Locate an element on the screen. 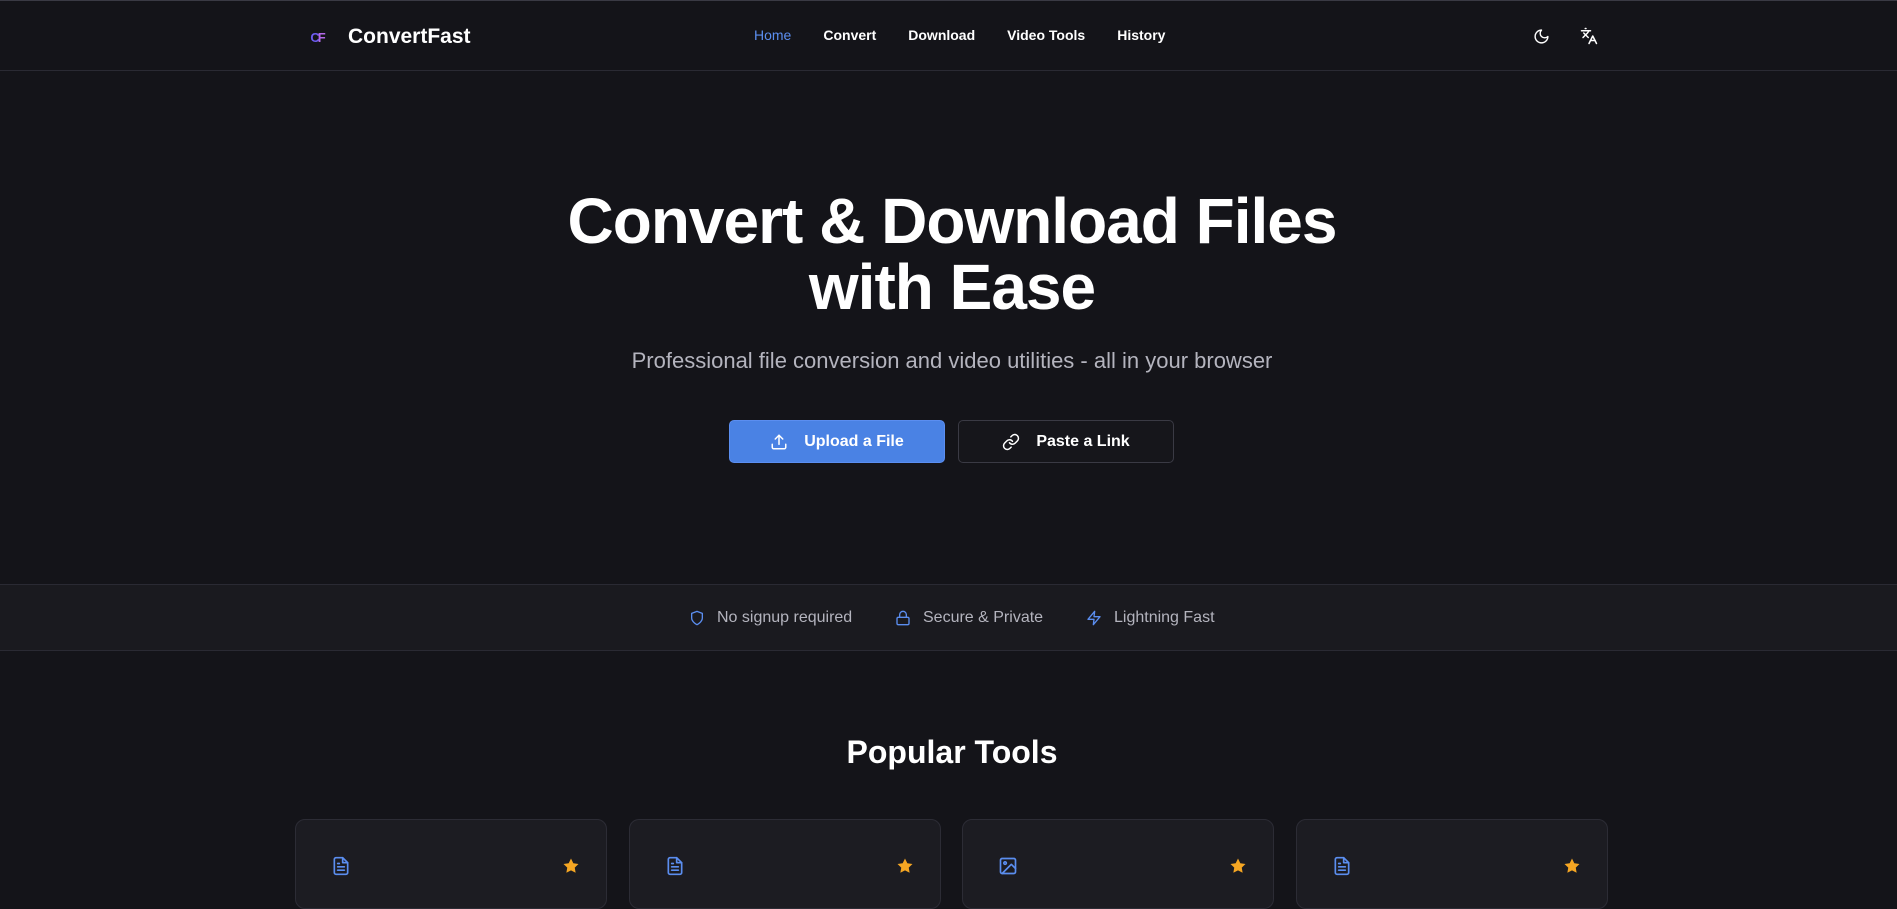  lightning-icon is located at coordinates (1094, 618).